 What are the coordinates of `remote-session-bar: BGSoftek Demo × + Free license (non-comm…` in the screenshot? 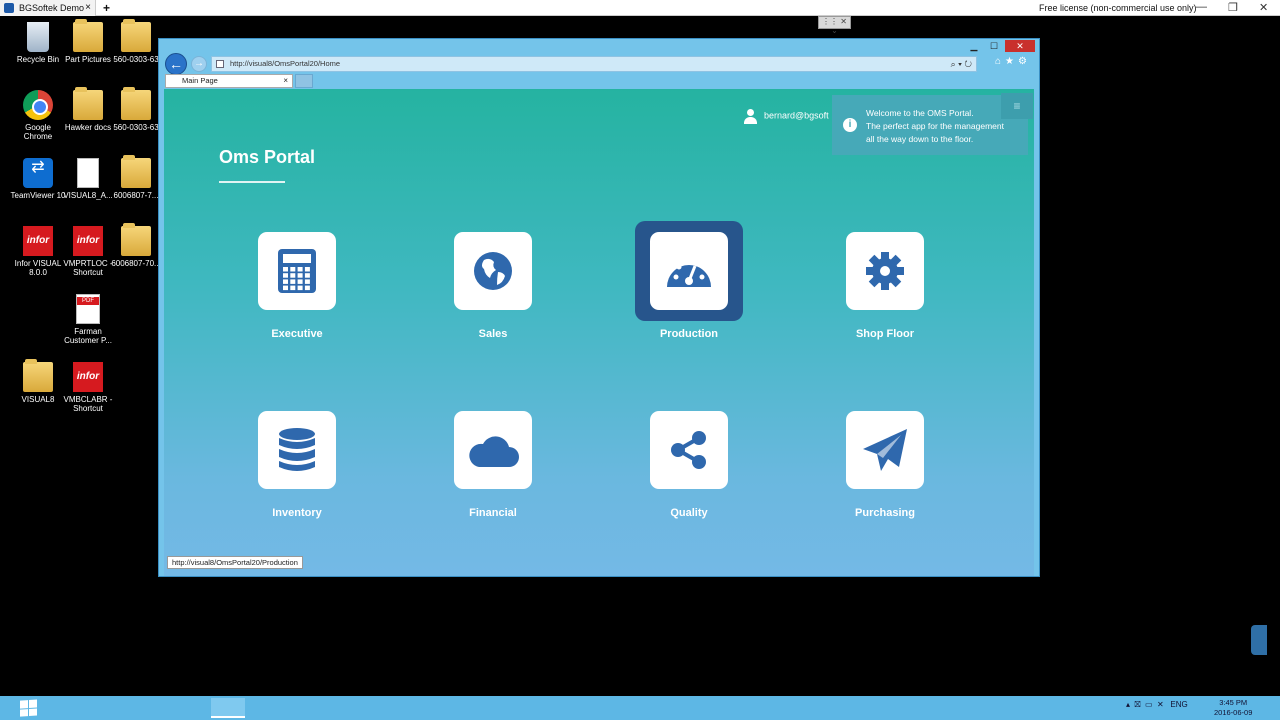 It's located at (640, 8).